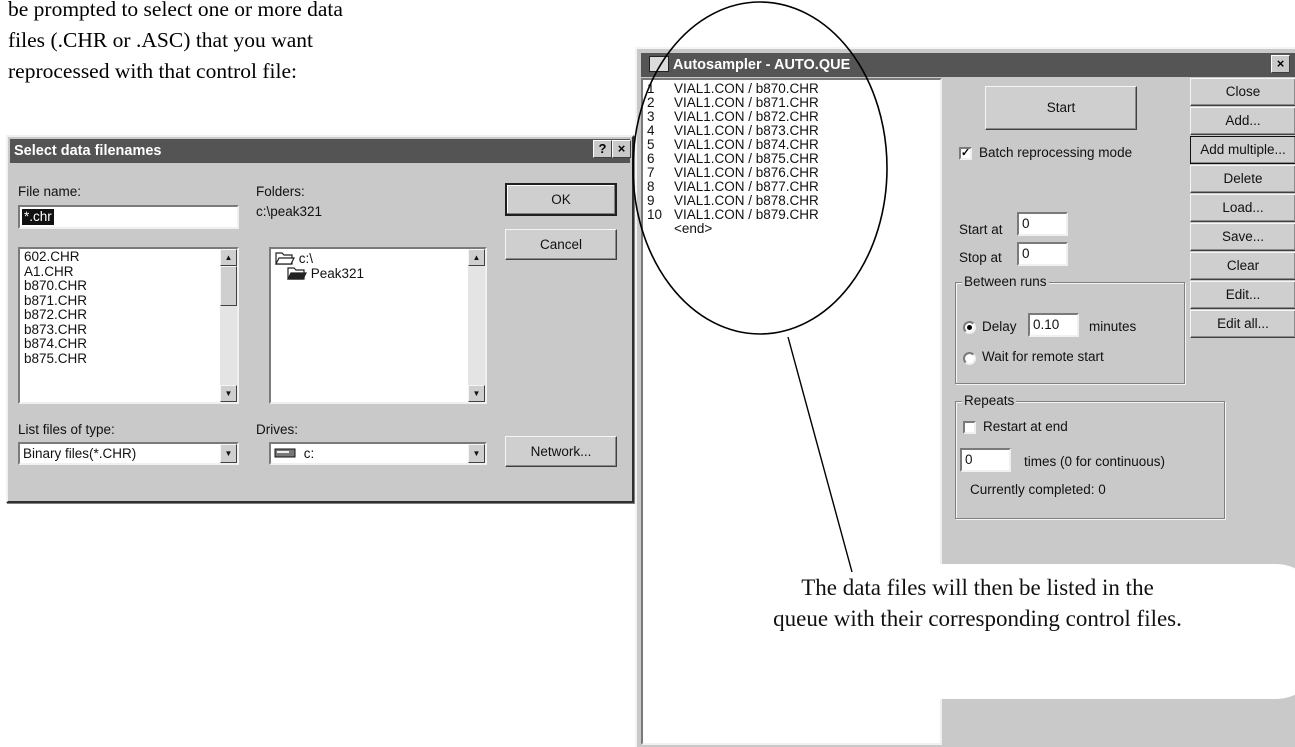 The height and width of the screenshot is (747, 1295). I want to click on highlight-ellipse, so click(760, 168).